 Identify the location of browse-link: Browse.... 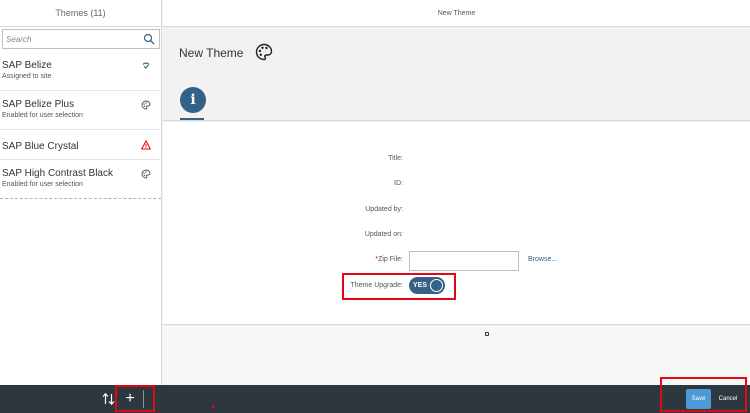
(542, 259).